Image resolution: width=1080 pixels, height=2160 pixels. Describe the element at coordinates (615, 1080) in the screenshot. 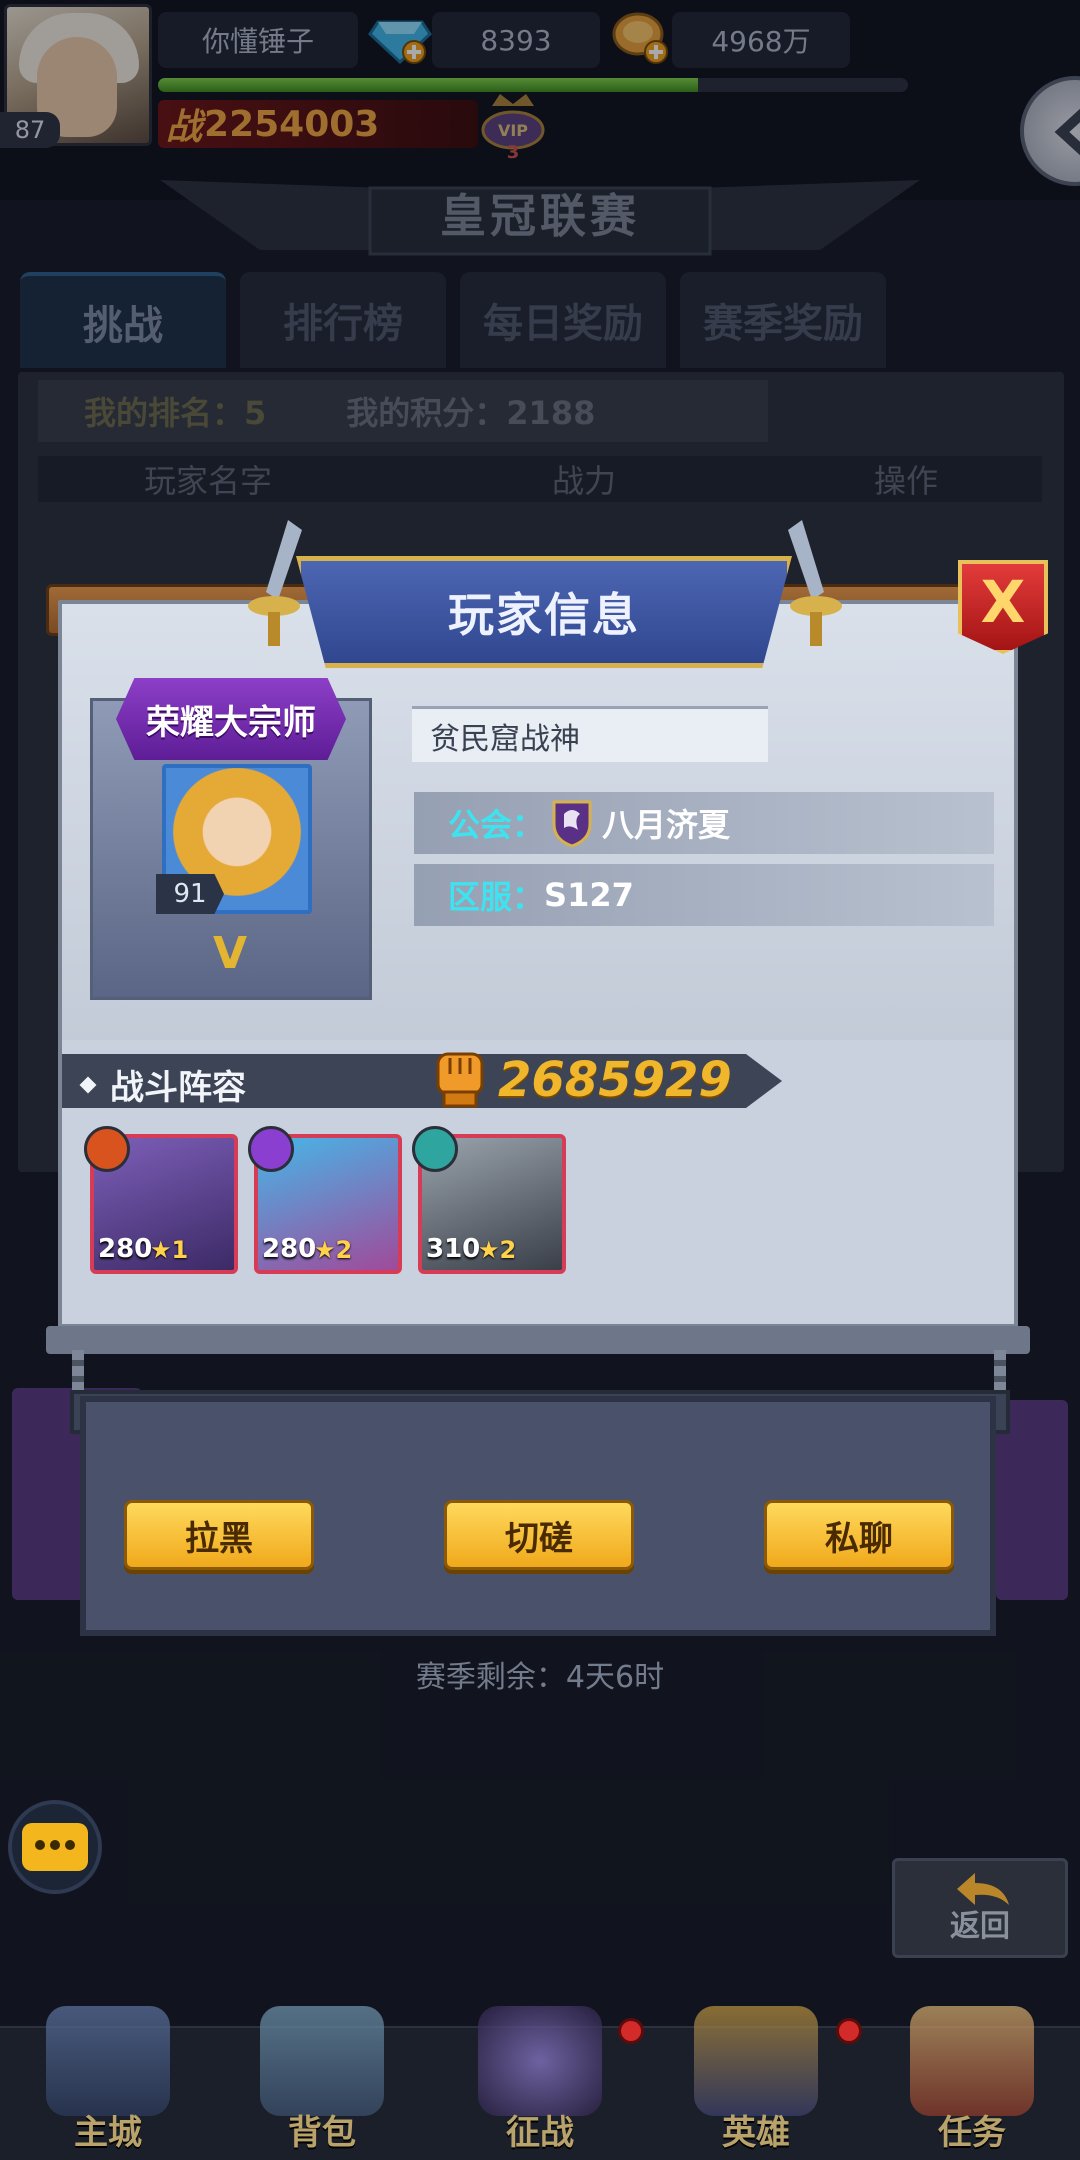

I see `lineup-power: 2685929` at that location.